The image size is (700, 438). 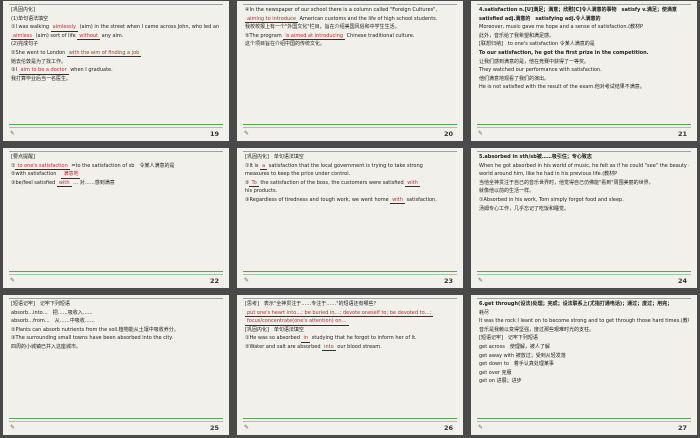 What do you see at coordinates (46, 346) in the screenshot?
I see `line-text: 四周的小城镇已并入这座城市。` at bounding box center [46, 346].